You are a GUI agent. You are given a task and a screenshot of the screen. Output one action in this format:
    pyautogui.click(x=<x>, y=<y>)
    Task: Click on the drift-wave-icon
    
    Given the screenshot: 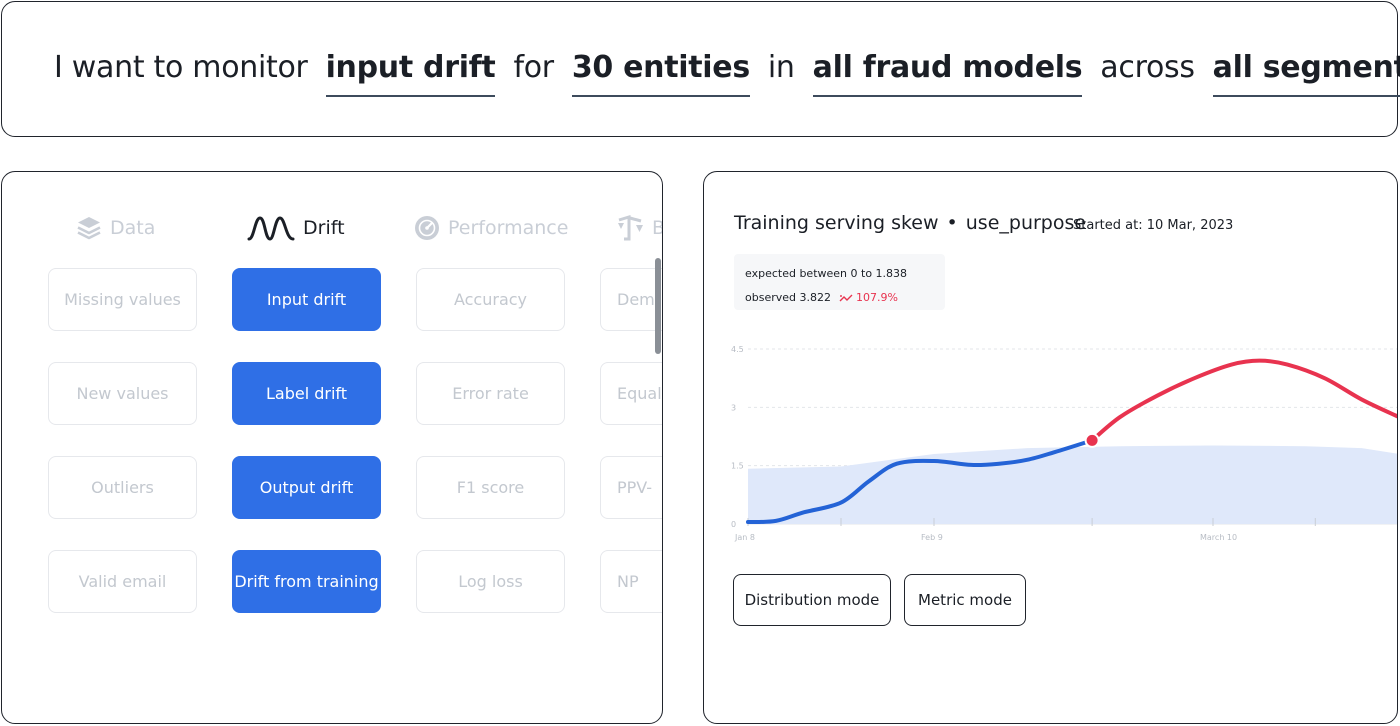 What is the action you would take?
    pyautogui.click(x=271, y=228)
    